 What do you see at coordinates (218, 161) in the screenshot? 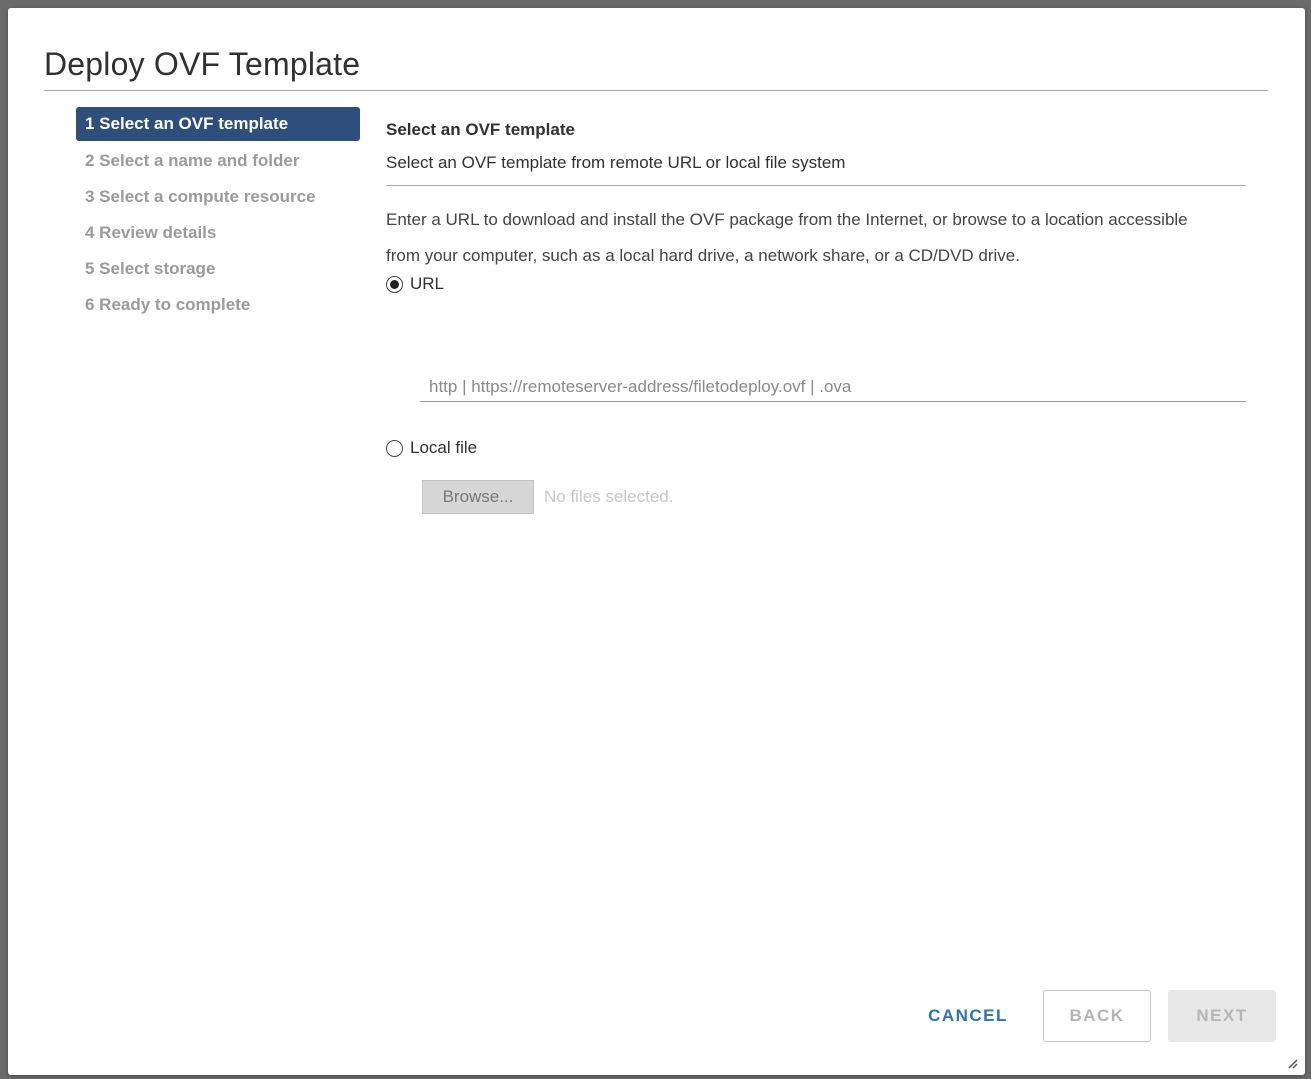
I see `step-select-name-folder: 2 Select a name and folder` at bounding box center [218, 161].